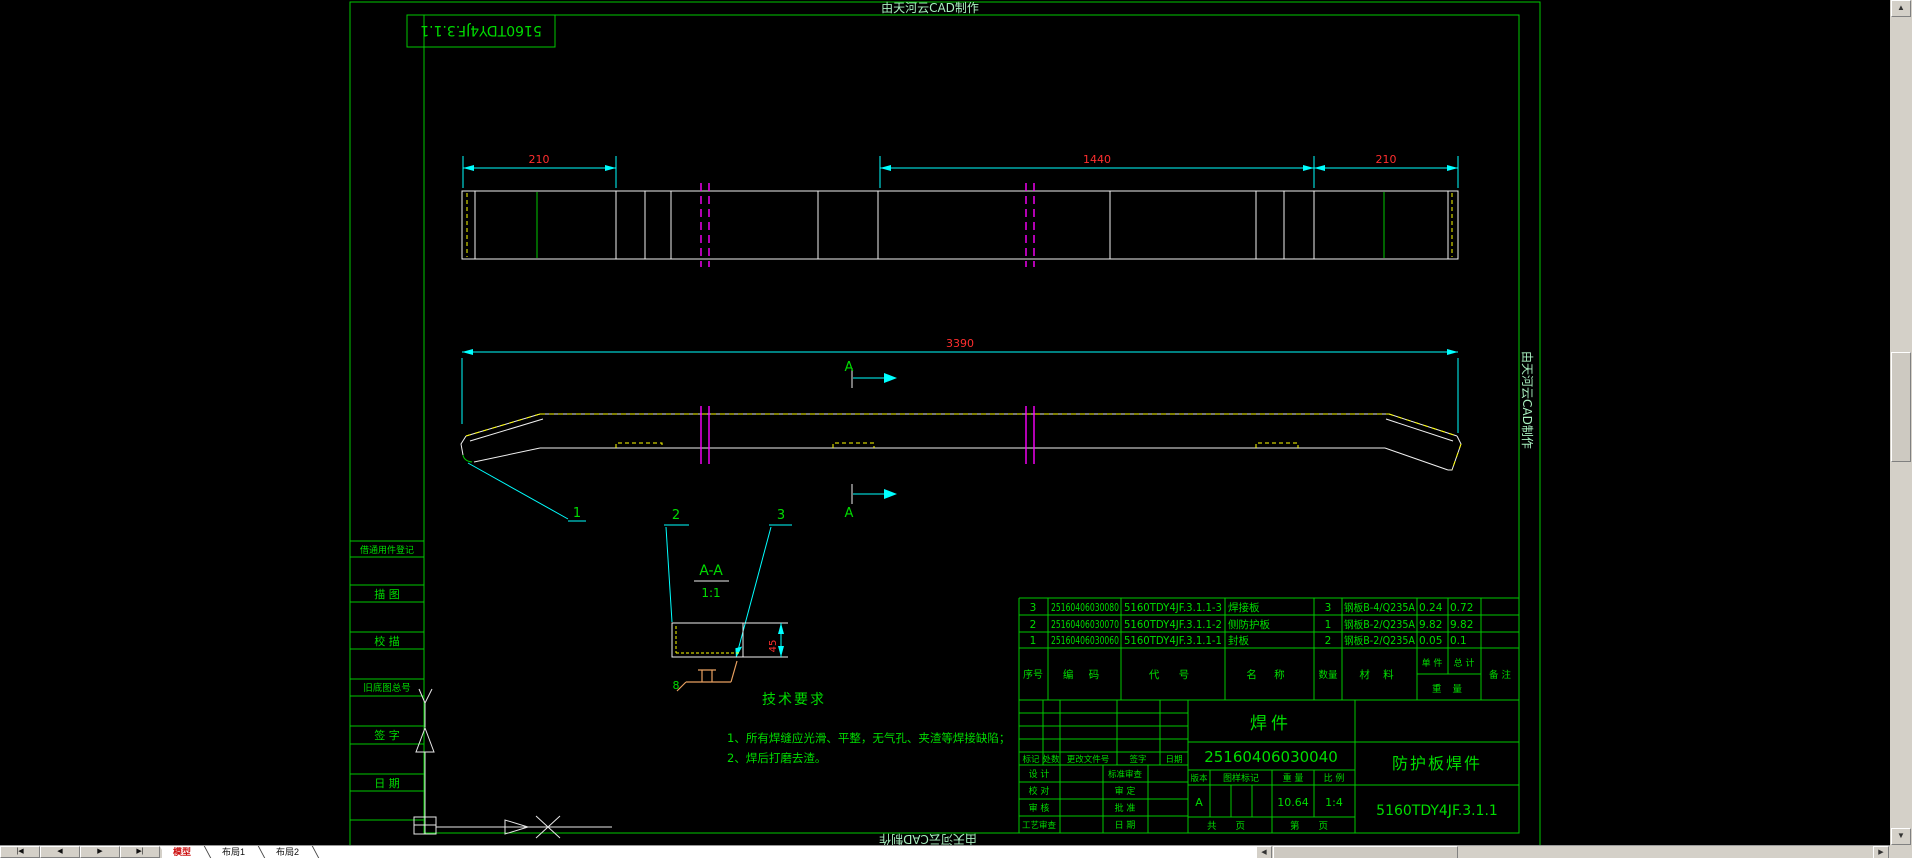 The image size is (1912, 858). Describe the element at coordinates (1437, 763) in the screenshot. I see `part-name: 防护板焊件` at that location.